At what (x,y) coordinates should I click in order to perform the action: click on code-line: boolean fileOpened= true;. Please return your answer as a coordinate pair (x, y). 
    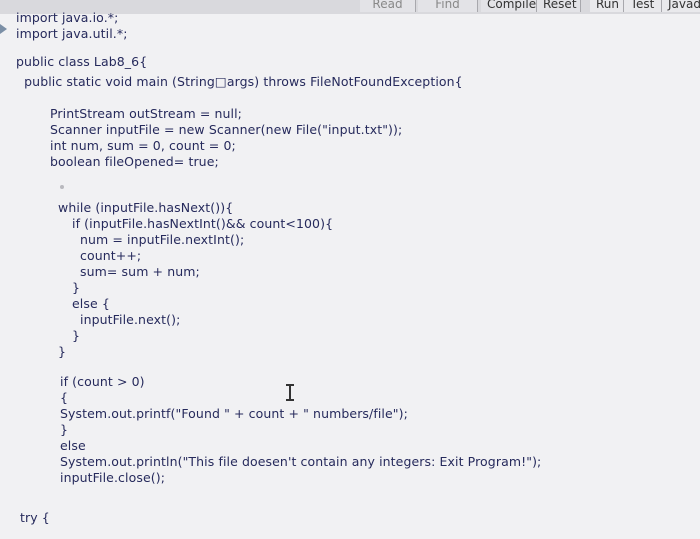
    Looking at the image, I should click on (134, 161).